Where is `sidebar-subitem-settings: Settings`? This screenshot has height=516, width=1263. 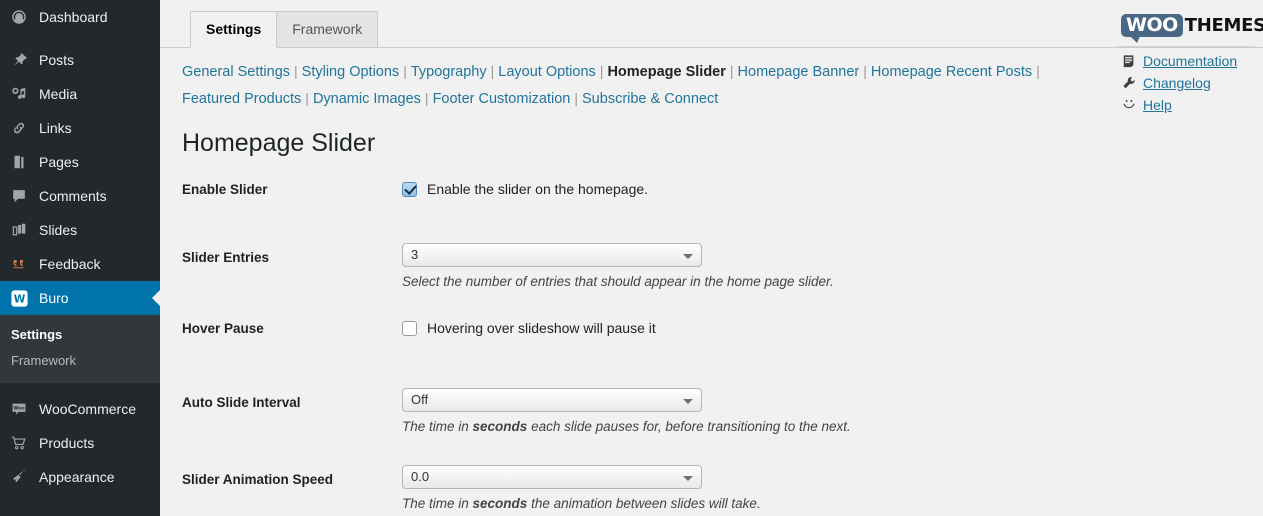 sidebar-subitem-settings: Settings is located at coordinates (80, 335).